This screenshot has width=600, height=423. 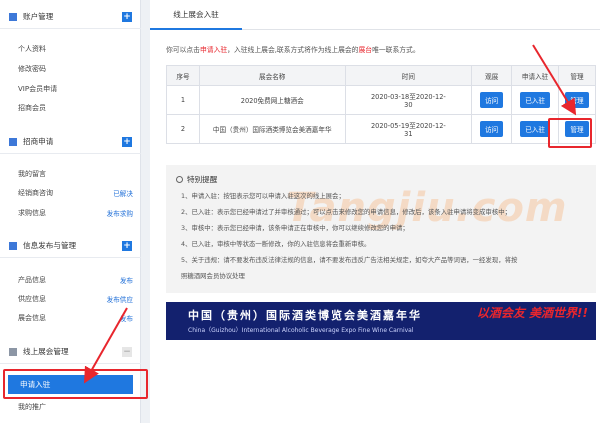 What do you see at coordinates (179, 179) in the screenshot?
I see `pin-icon` at bounding box center [179, 179].